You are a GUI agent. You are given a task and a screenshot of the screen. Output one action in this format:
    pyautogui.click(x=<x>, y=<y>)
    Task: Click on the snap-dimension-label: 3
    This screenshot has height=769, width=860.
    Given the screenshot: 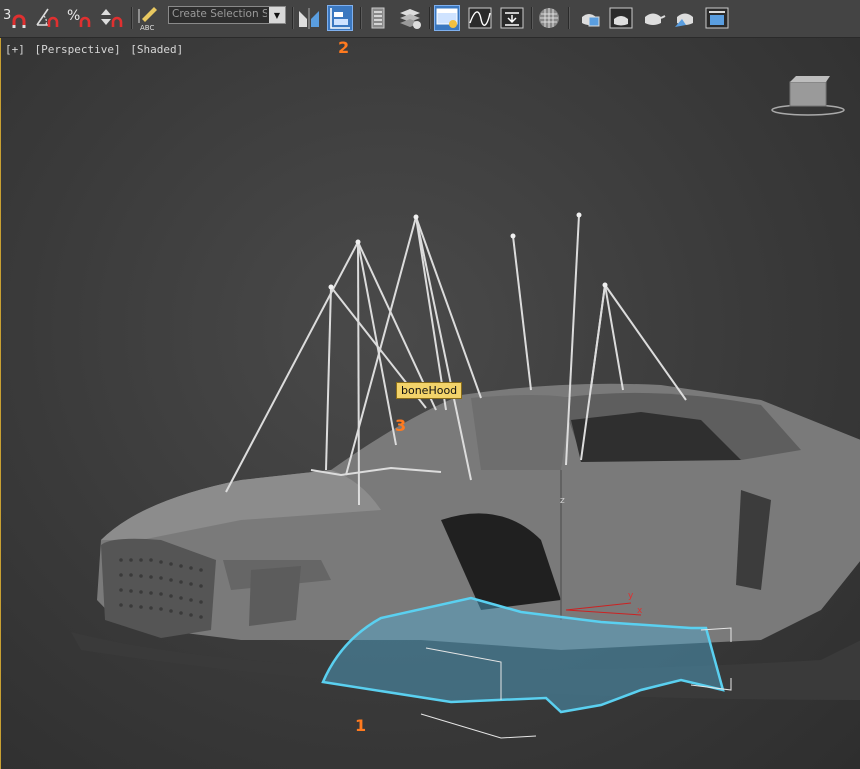 What is the action you would take?
    pyautogui.click(x=7, y=15)
    